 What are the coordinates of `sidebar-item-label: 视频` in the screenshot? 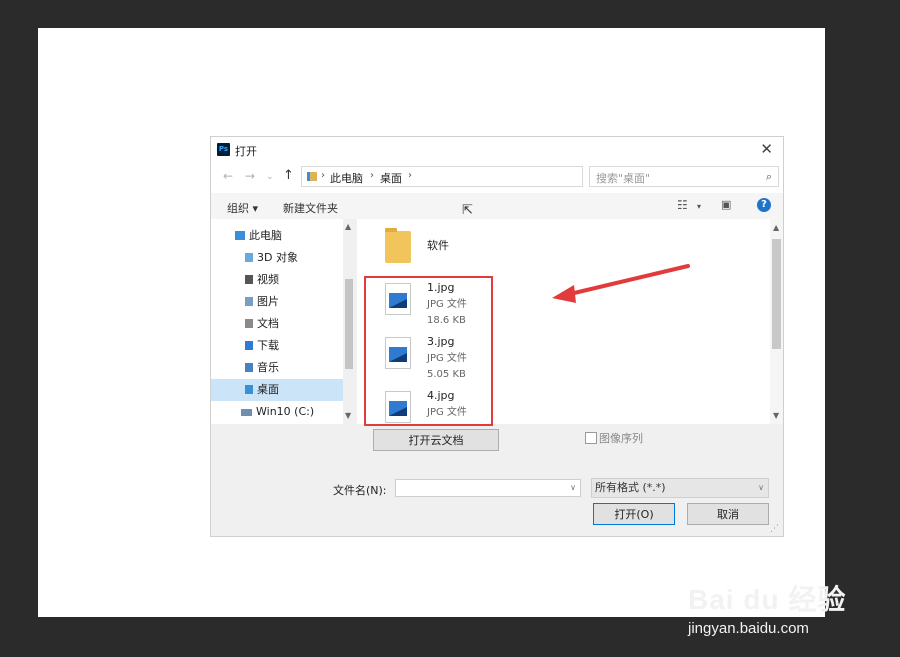 It's located at (268, 279).